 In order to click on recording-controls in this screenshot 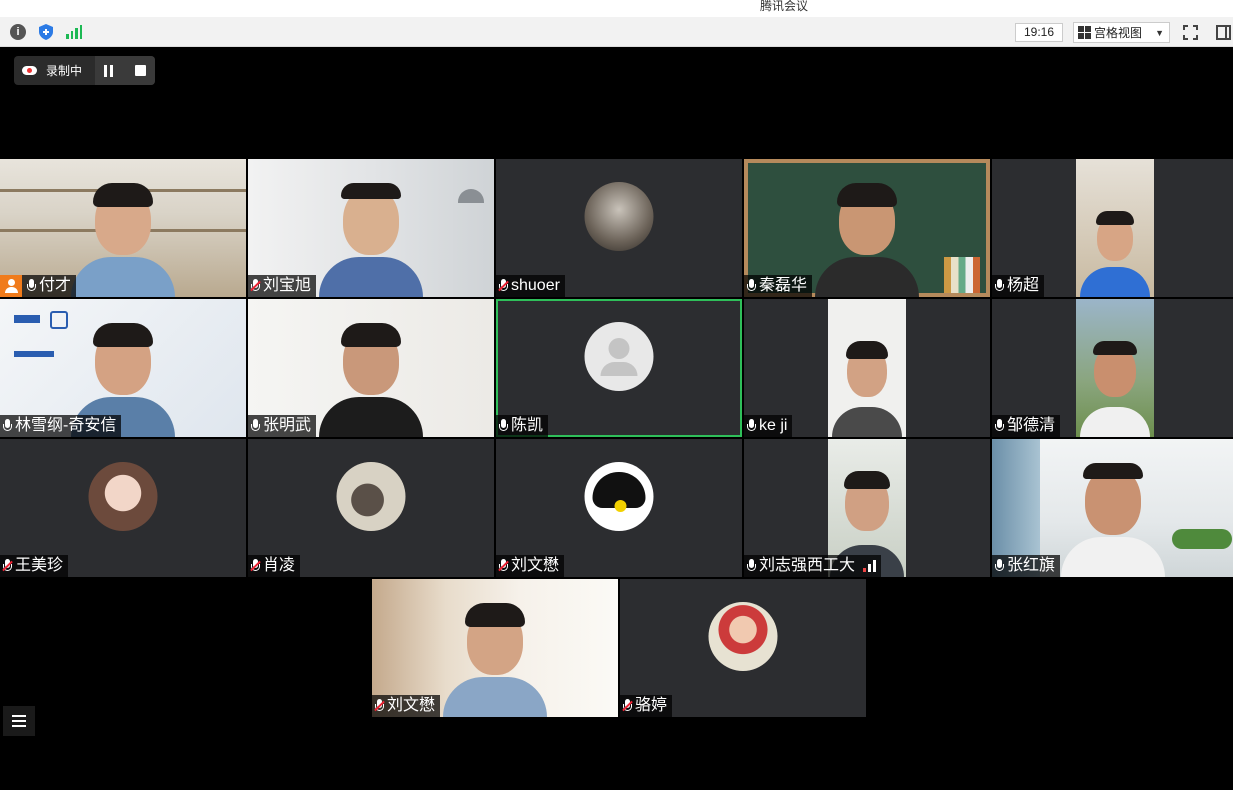, I will do `click(125, 70)`.